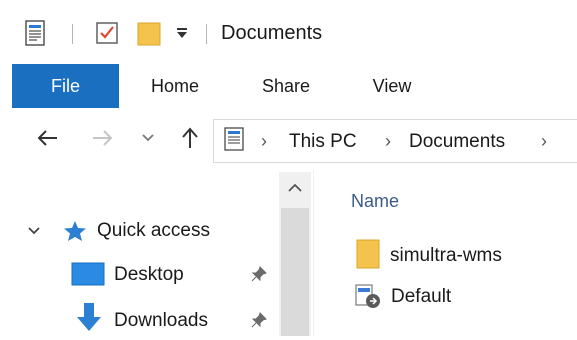  I want to click on column-header-name: Name, so click(375, 201).